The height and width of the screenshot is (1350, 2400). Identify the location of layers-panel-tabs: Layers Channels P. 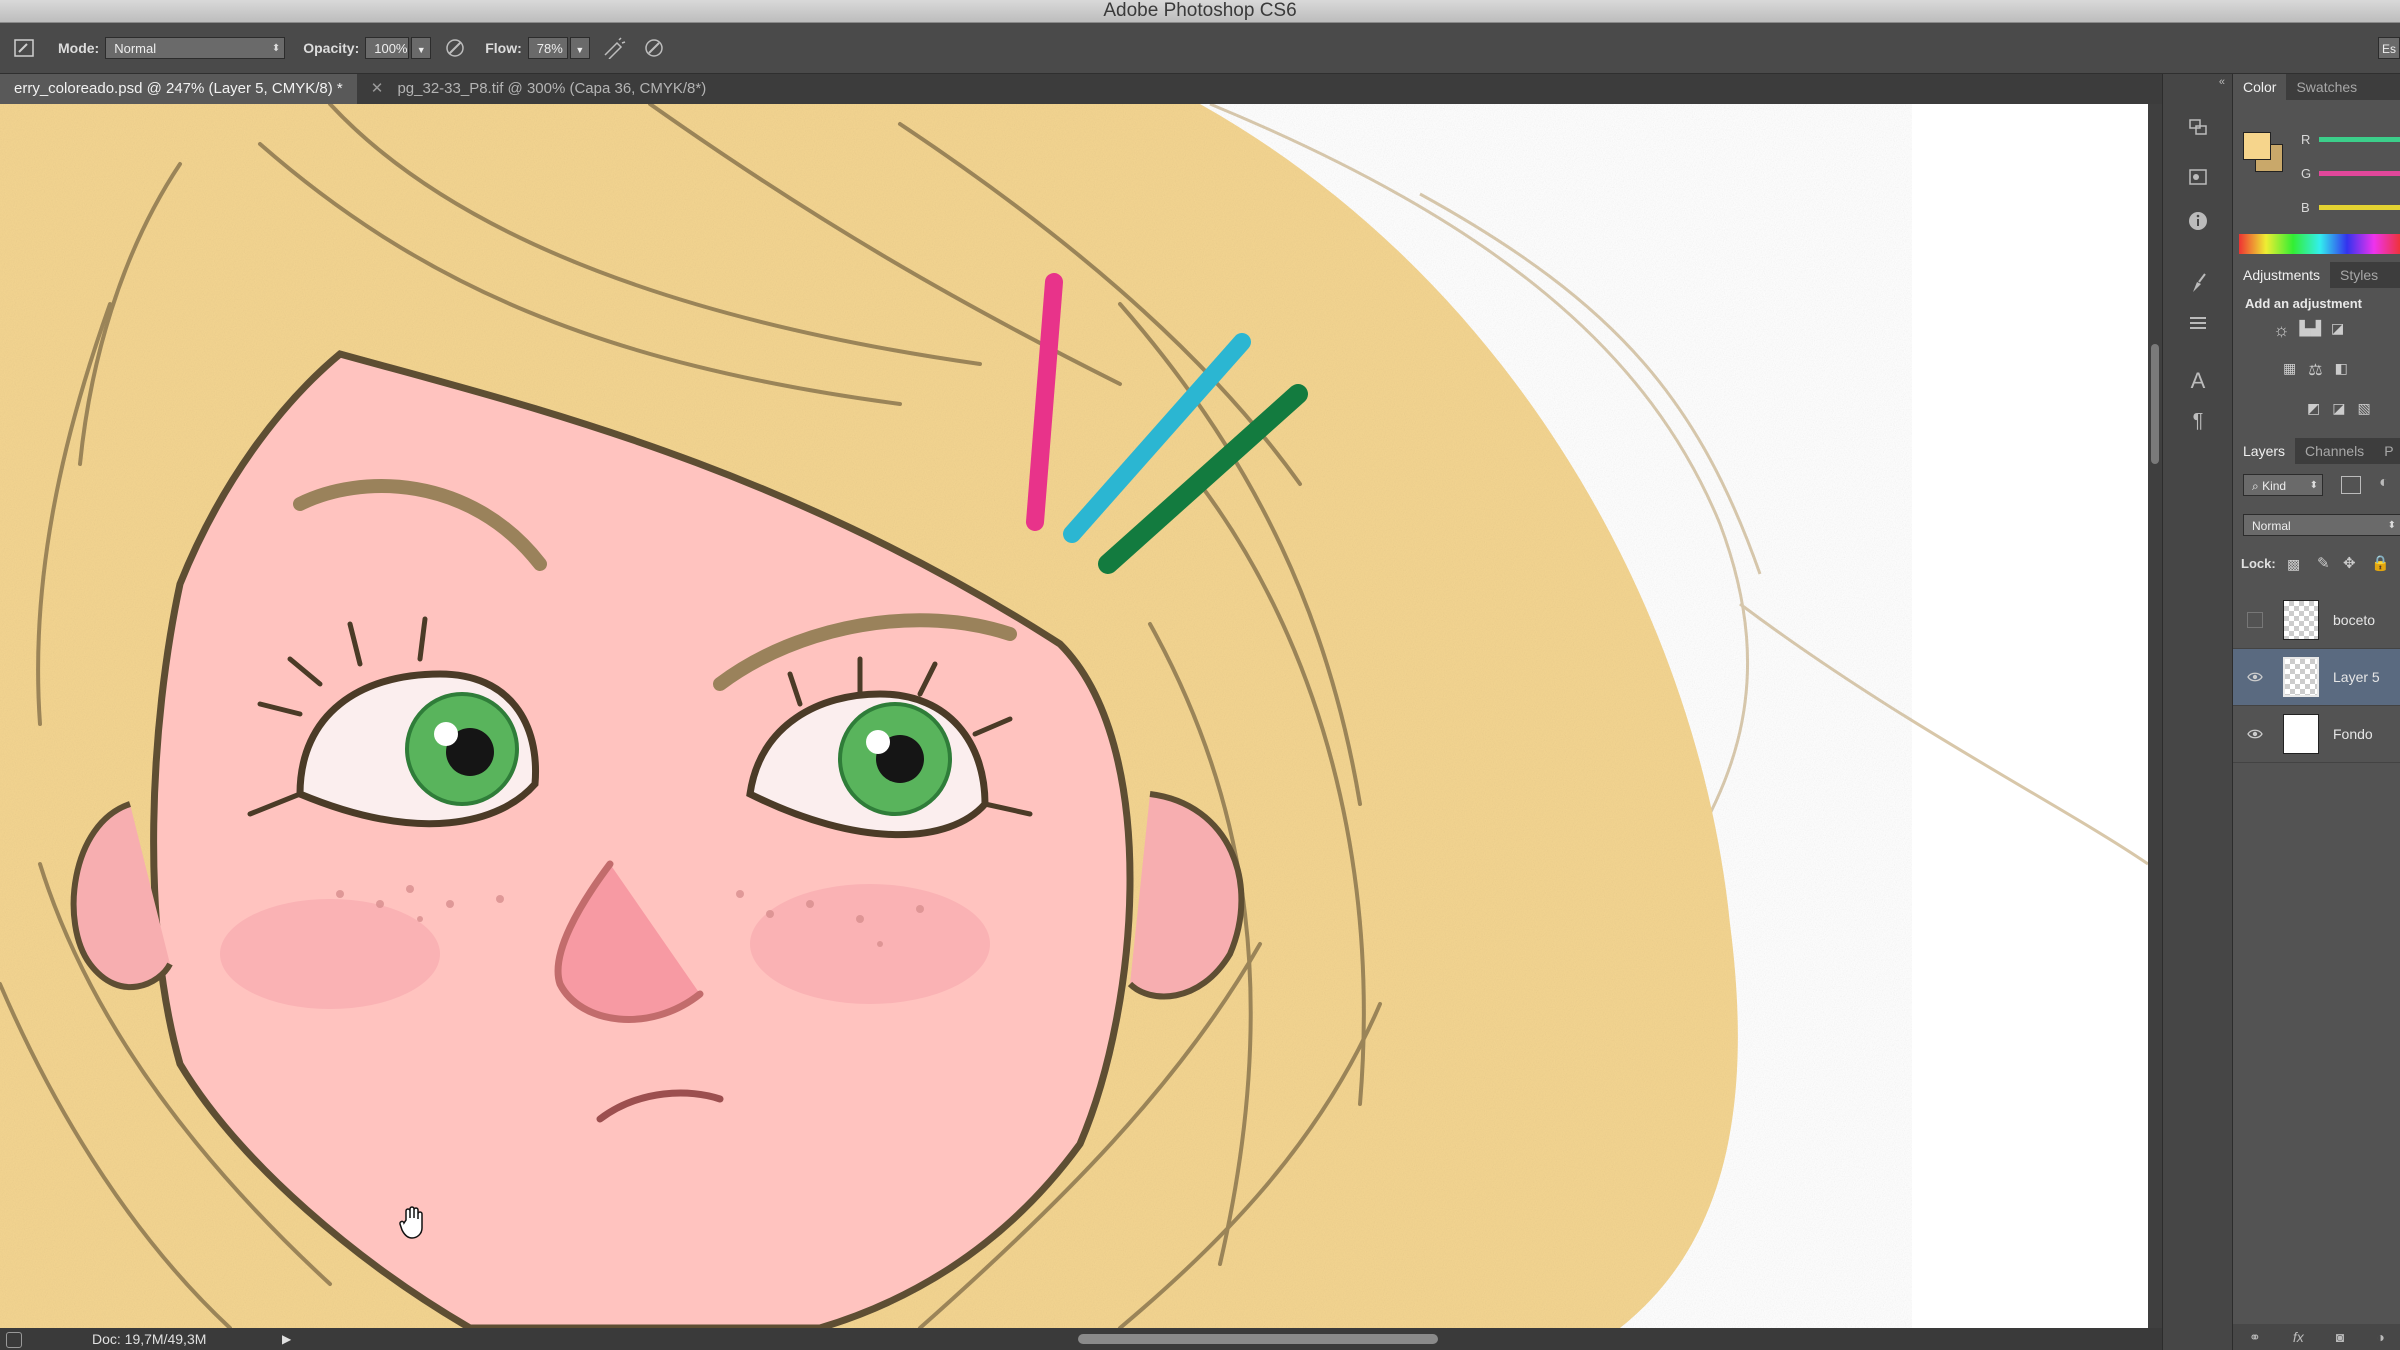
(2316, 451).